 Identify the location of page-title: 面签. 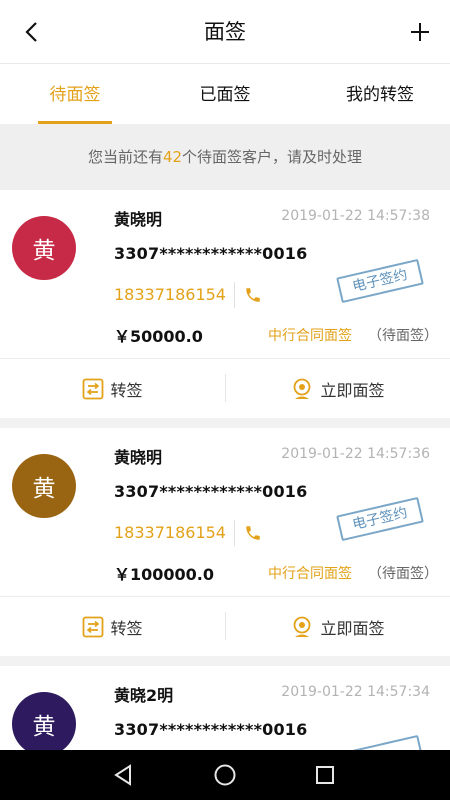
(225, 32).